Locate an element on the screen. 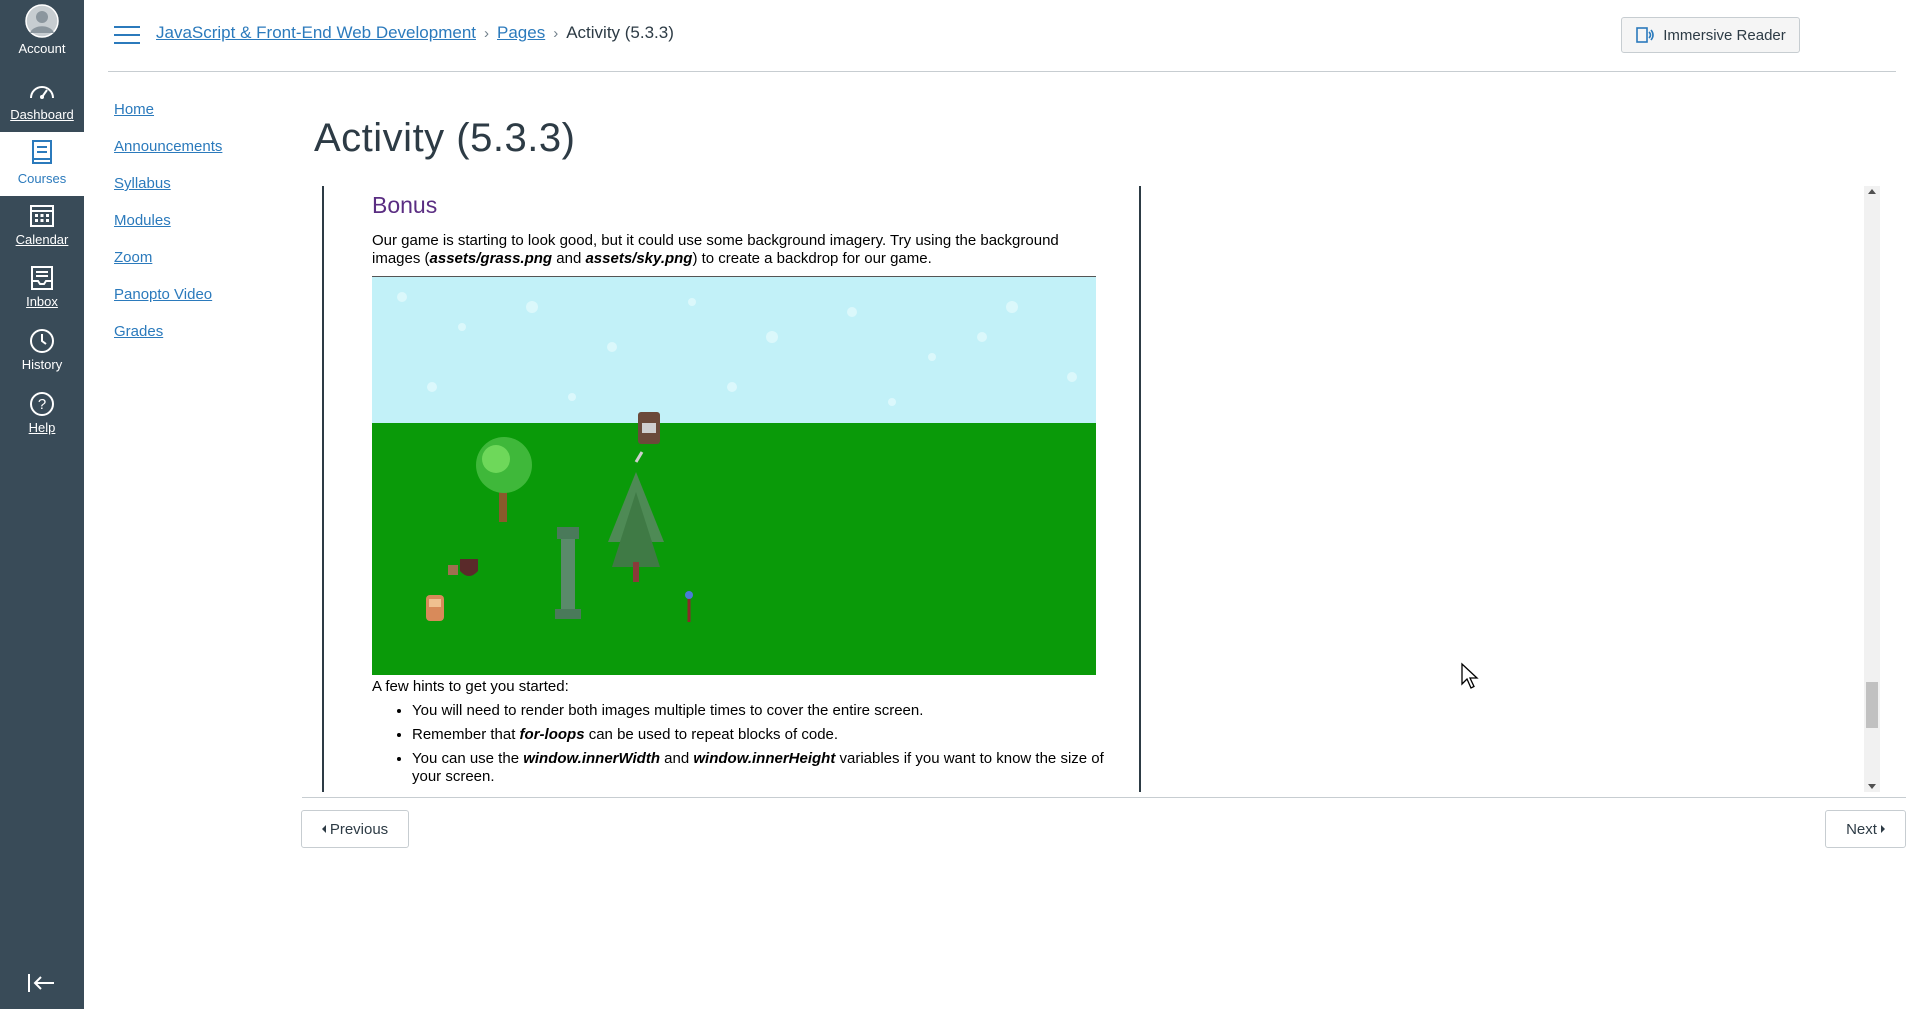 The width and height of the screenshot is (1920, 1009). global-nav-help: ? Help is located at coordinates (42, 422).